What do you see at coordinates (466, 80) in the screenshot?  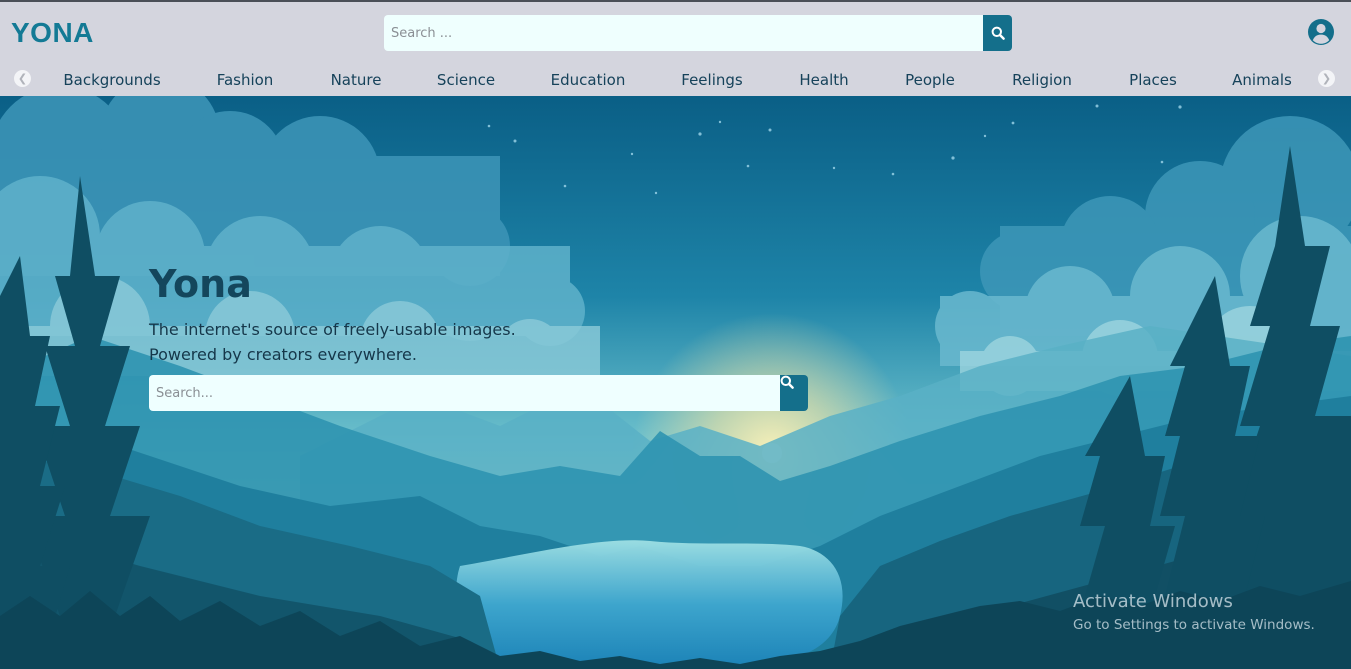 I see `nav-item-science: Science` at bounding box center [466, 80].